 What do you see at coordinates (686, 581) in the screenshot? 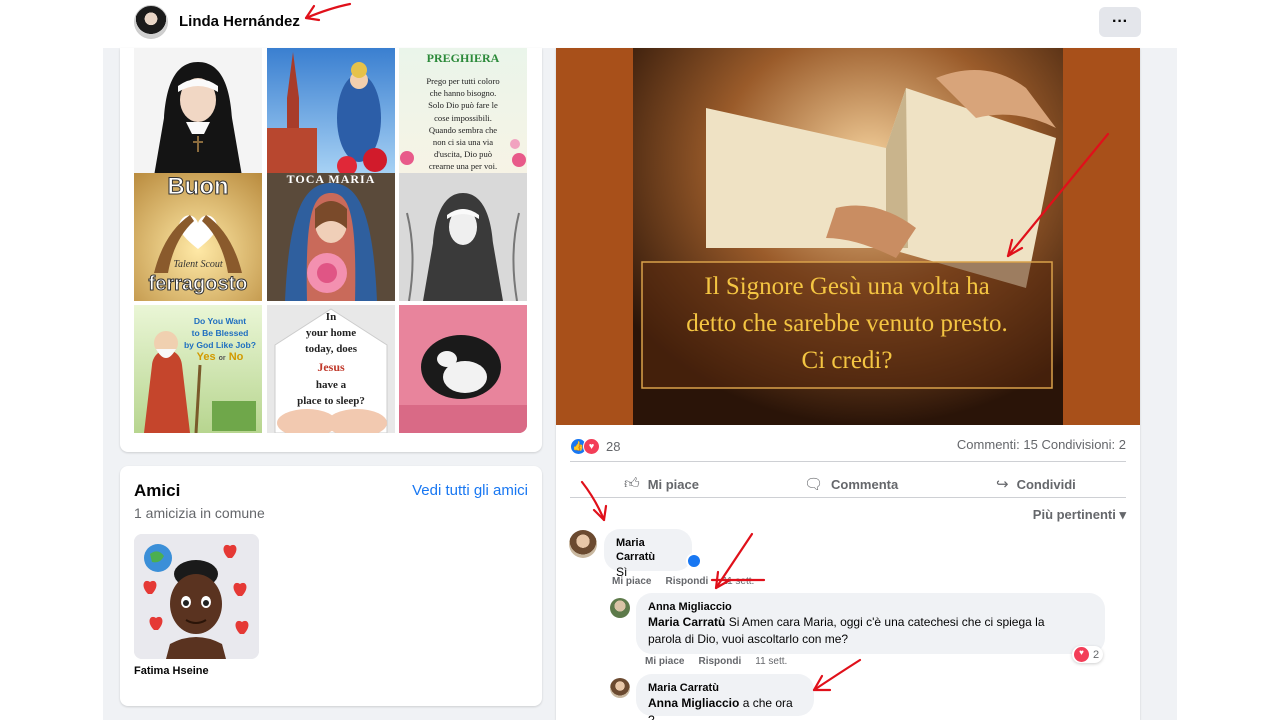
I see `comment-reply-link: Rispondi` at bounding box center [686, 581].